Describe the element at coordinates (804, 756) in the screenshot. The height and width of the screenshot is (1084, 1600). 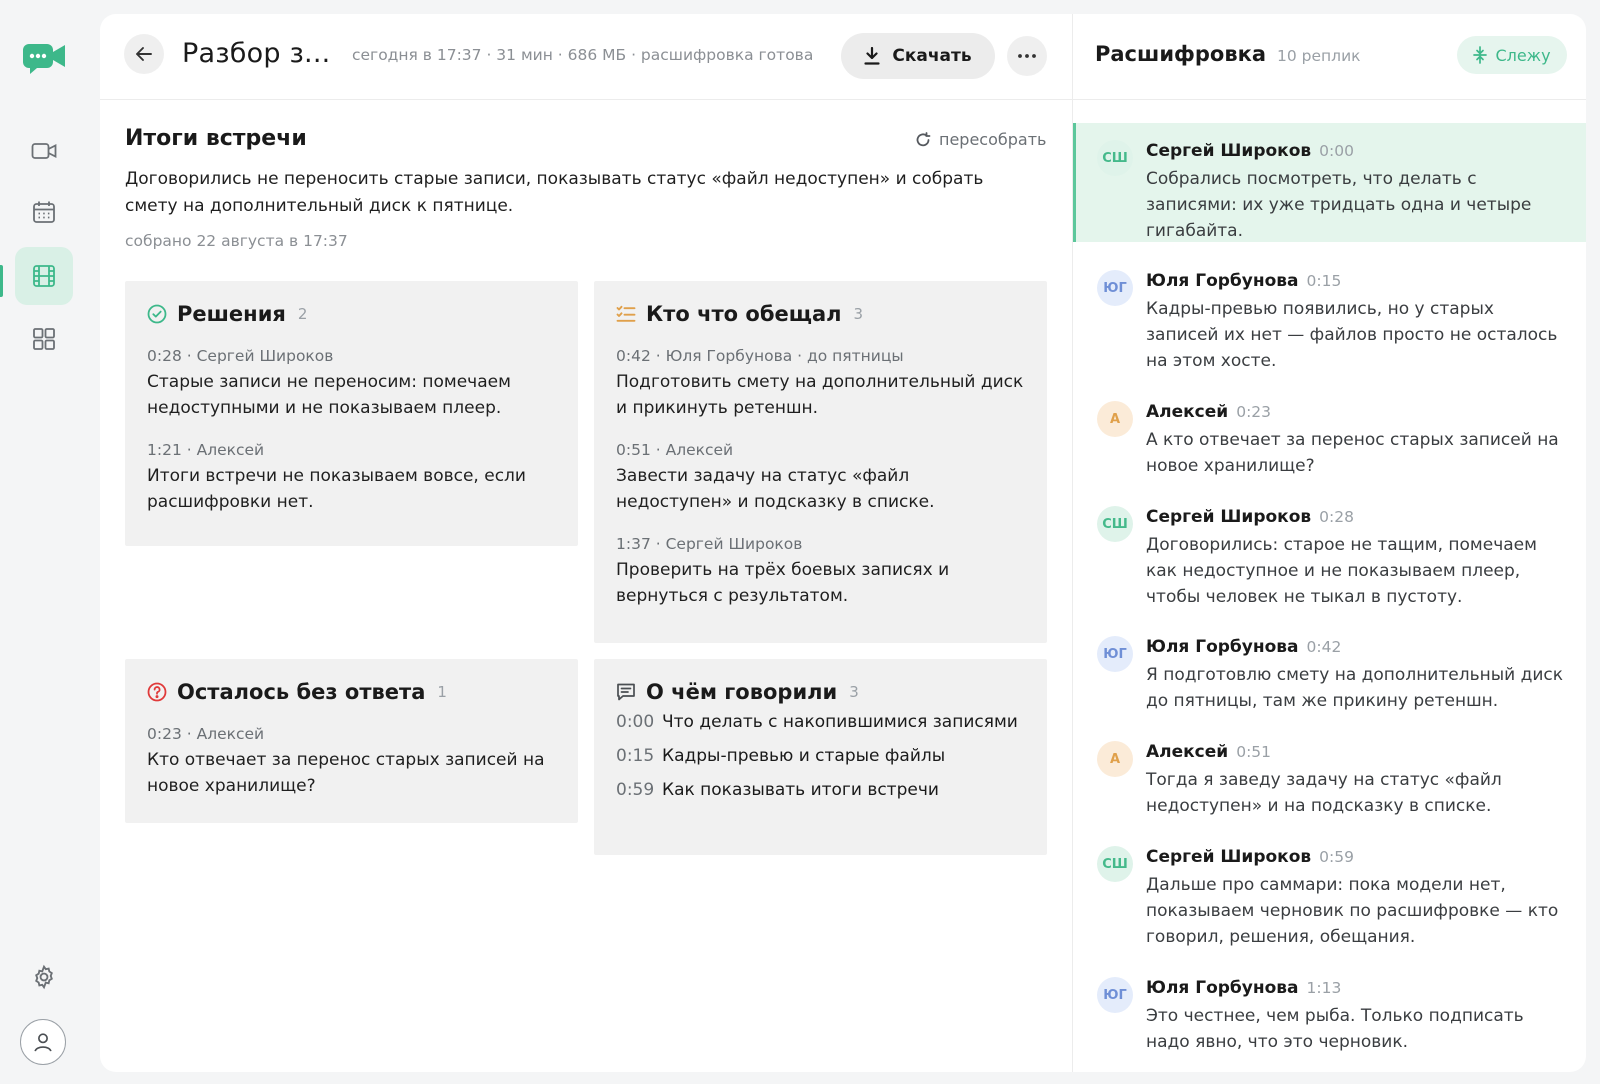
I see `topic-text: Кадры-превью и старые файлы` at that location.